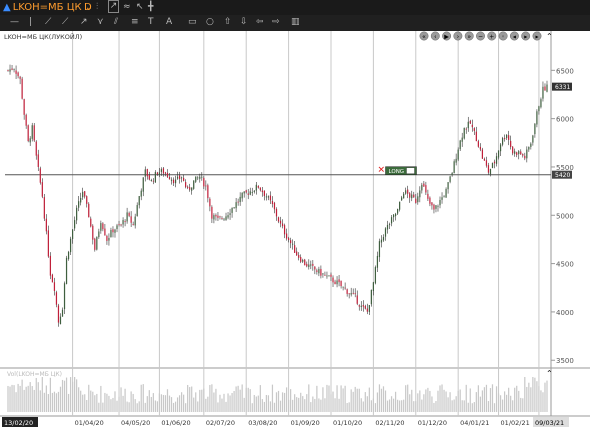 The height and width of the screenshot is (431, 590). I want to click on rectangle-icon: ▭, so click(192, 22).